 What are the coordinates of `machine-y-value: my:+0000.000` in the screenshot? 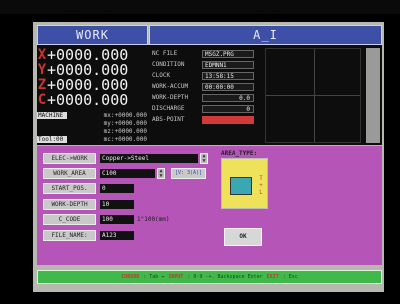 It's located at (125, 123).